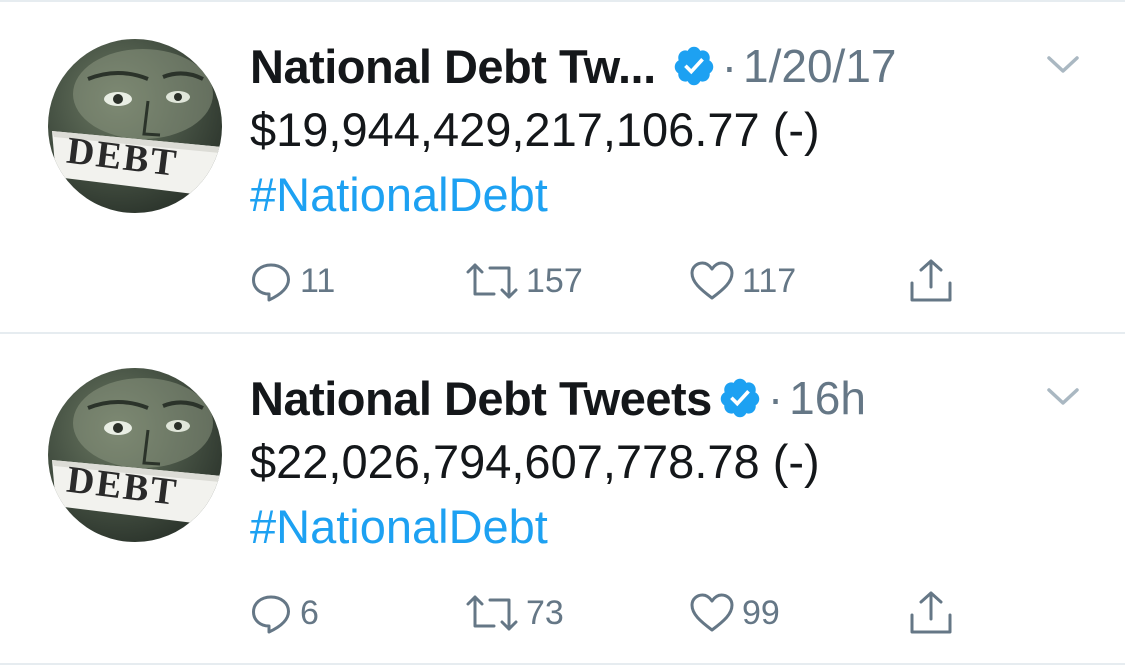  Describe the element at coordinates (318, 280) in the screenshot. I see `reply-count: 11` at that location.